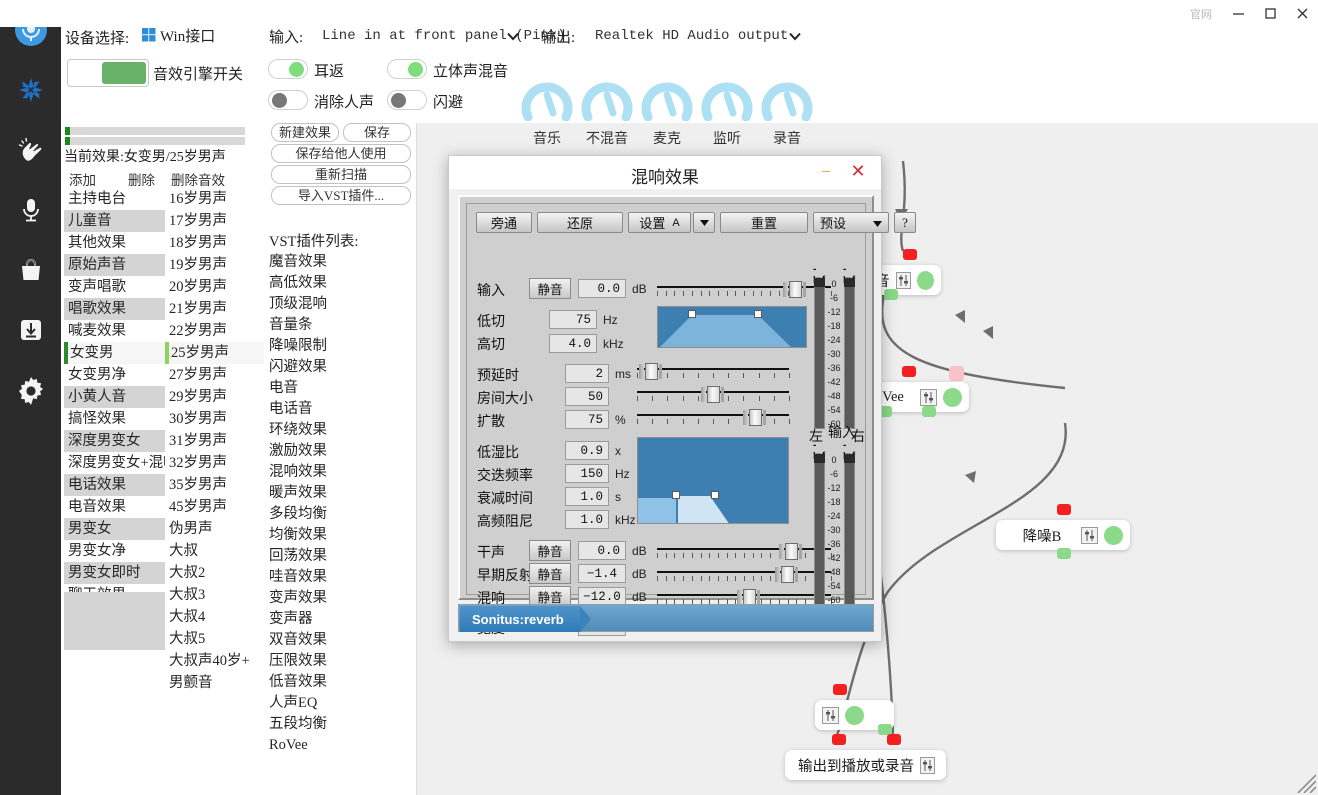  What do you see at coordinates (727, 112) in the screenshot?
I see `knob-monitor: 监听` at bounding box center [727, 112].